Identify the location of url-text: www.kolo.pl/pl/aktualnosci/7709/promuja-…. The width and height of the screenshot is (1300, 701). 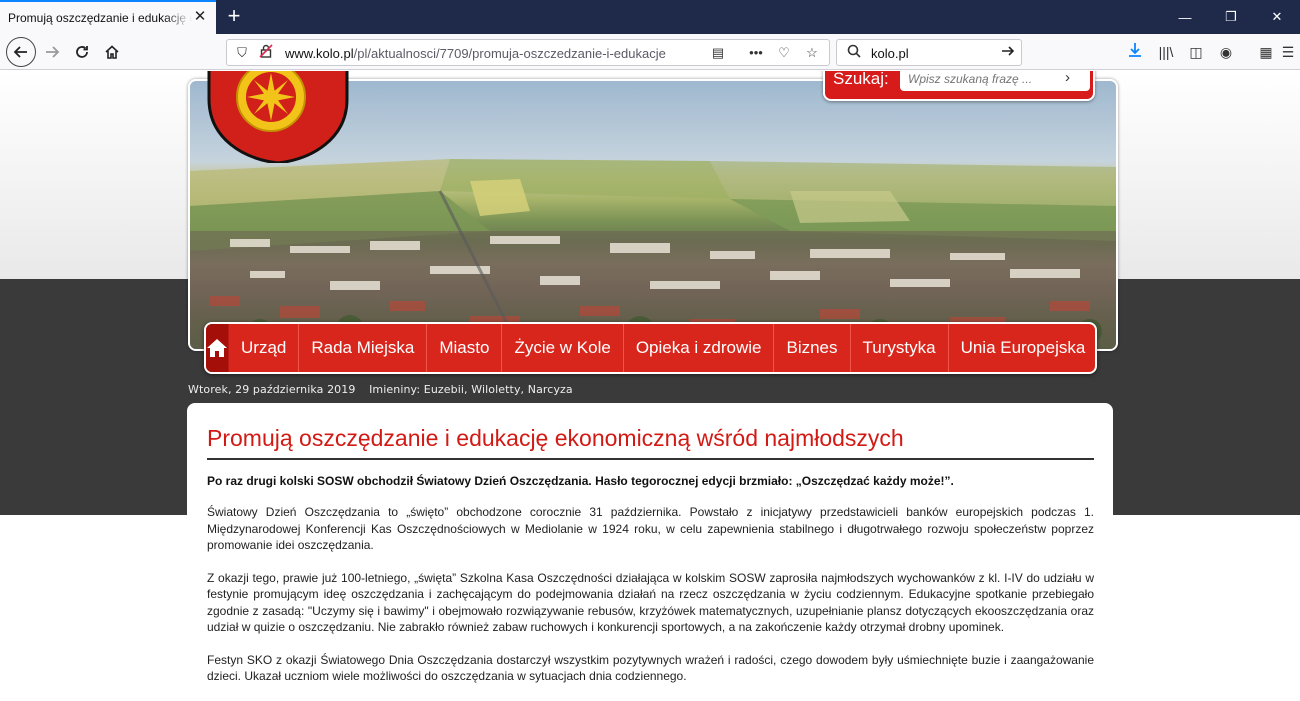
(485, 53).